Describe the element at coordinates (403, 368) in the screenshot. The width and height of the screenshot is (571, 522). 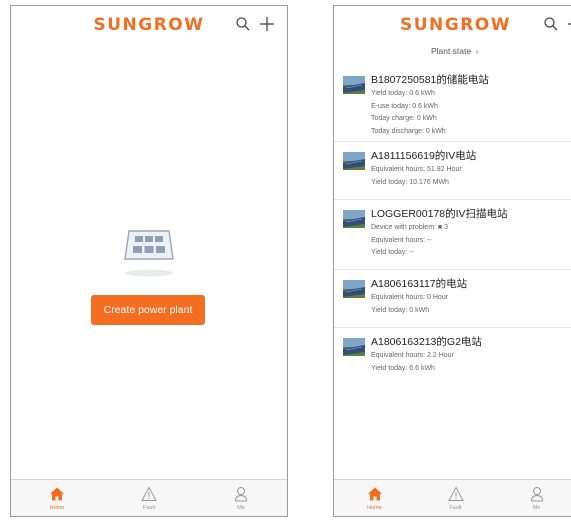
I see `plant-stat: Yield today: 6.6 kWh` at that location.